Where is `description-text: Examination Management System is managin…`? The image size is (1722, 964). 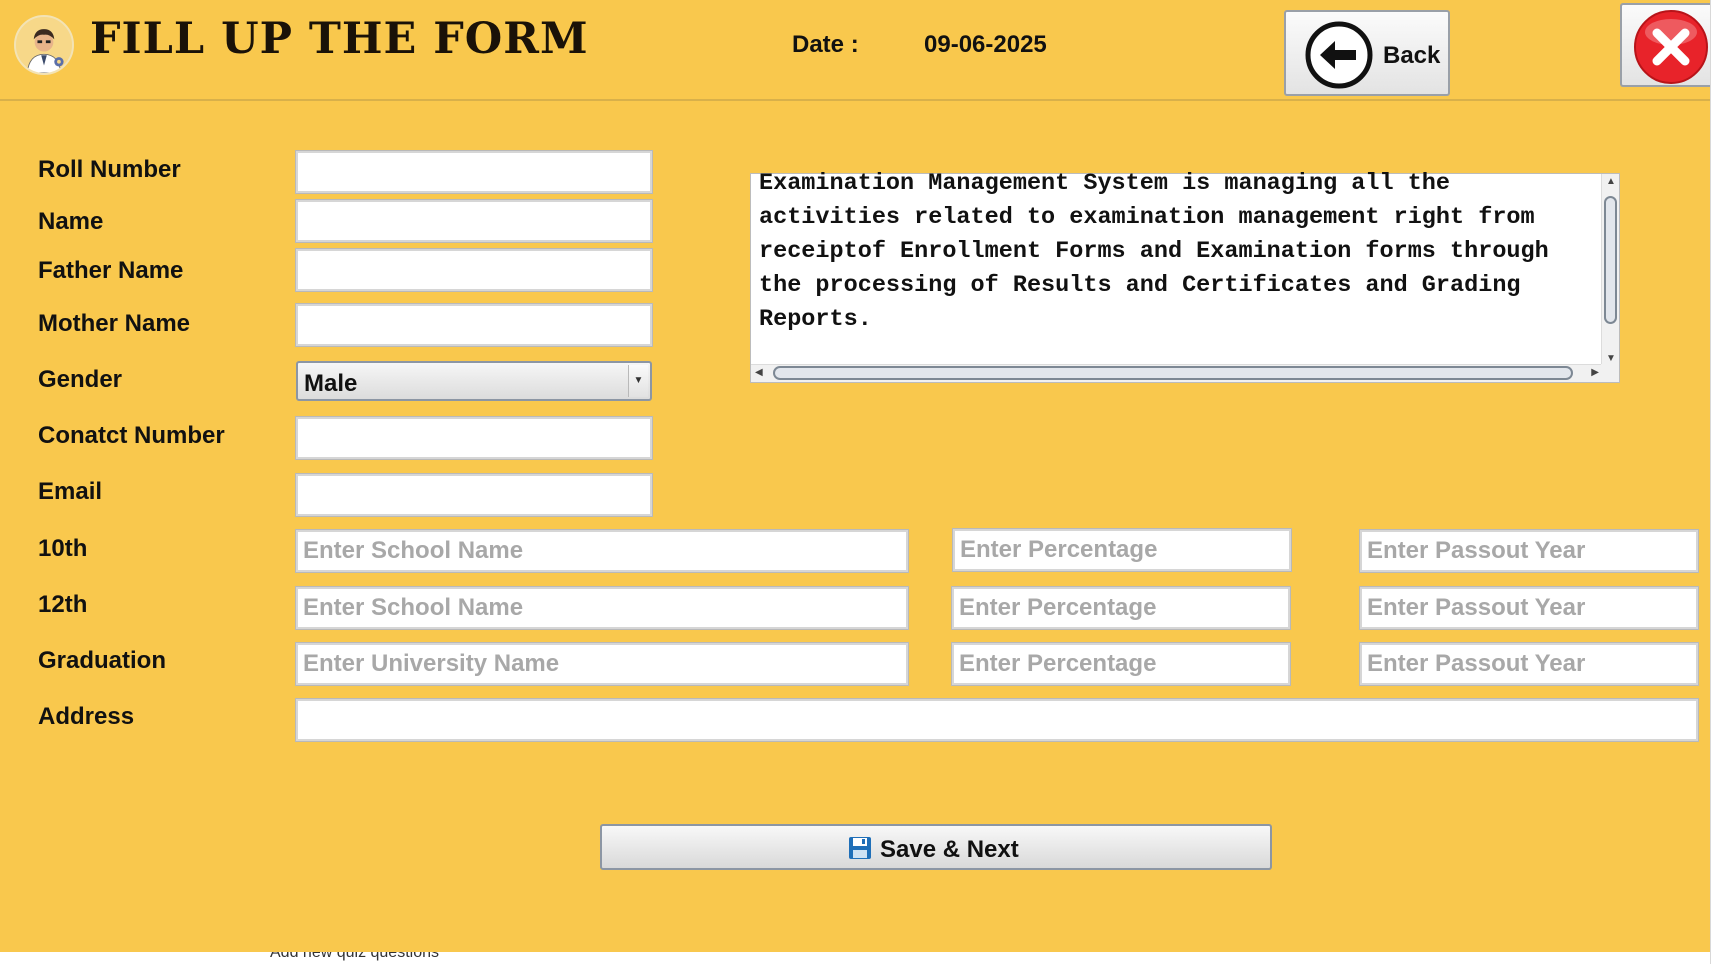 description-text: Examination Management System is managin… is located at coordinates (1154, 251).